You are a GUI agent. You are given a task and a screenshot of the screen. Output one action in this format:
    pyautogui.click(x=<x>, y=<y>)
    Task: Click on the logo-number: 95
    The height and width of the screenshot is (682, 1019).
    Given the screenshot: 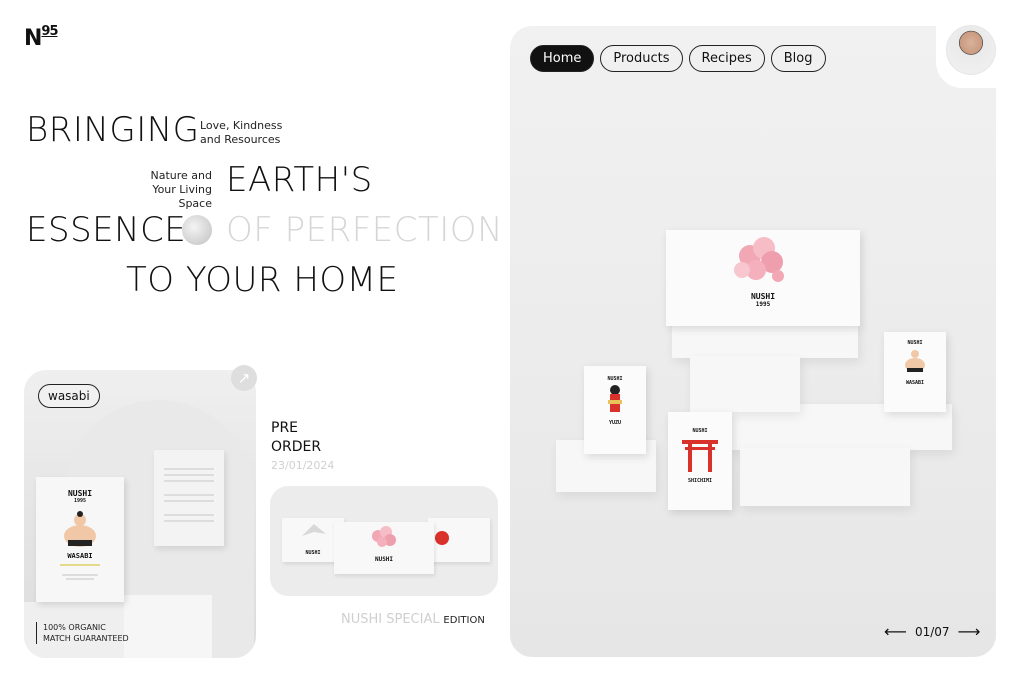 What is the action you would take?
    pyautogui.click(x=49, y=31)
    